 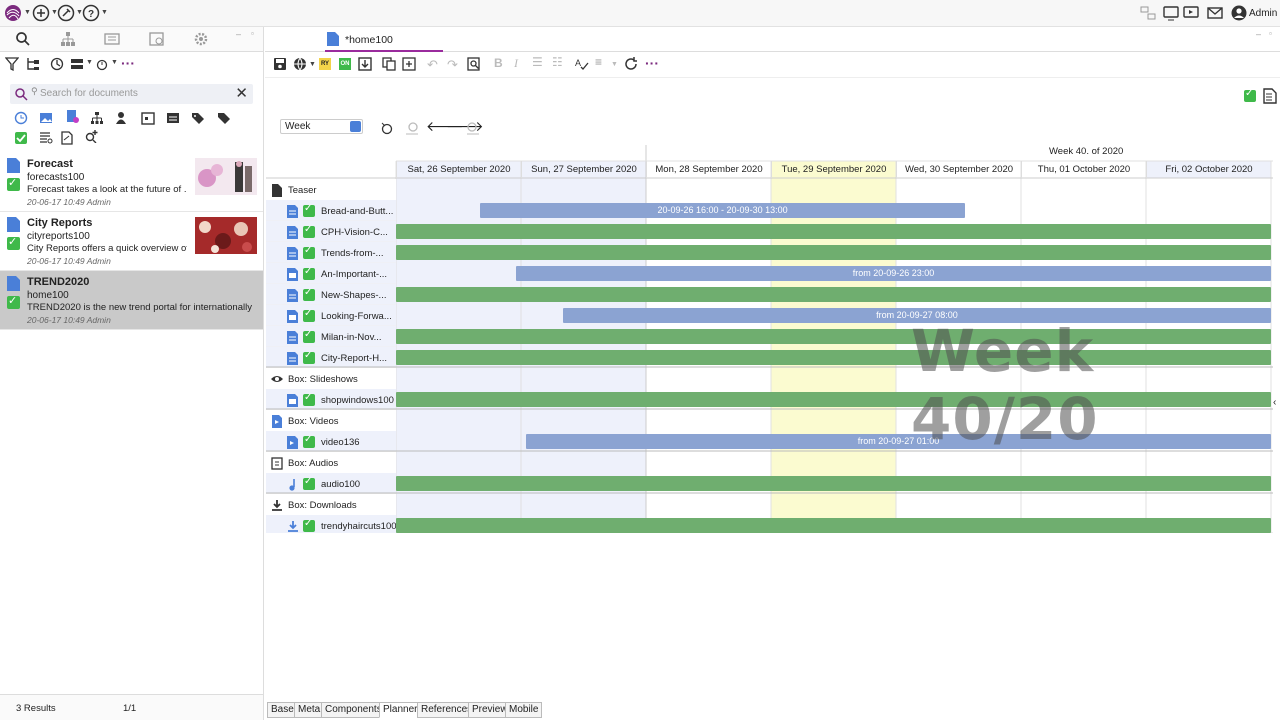 I want to click on mail-icon, so click(x=1215, y=13).